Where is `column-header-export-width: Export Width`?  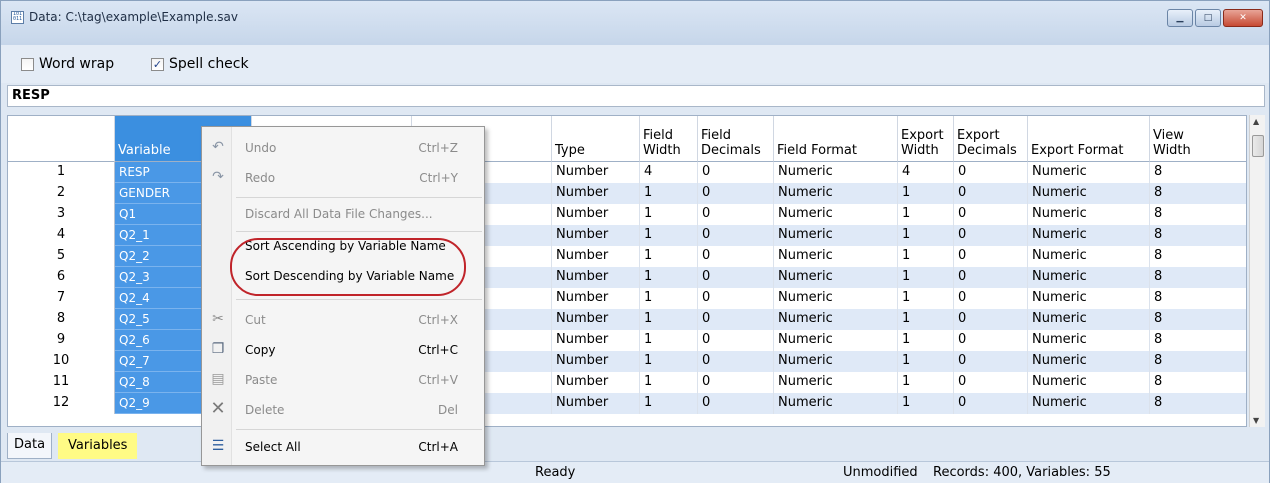
column-header-export-width: Export Width is located at coordinates (926, 139).